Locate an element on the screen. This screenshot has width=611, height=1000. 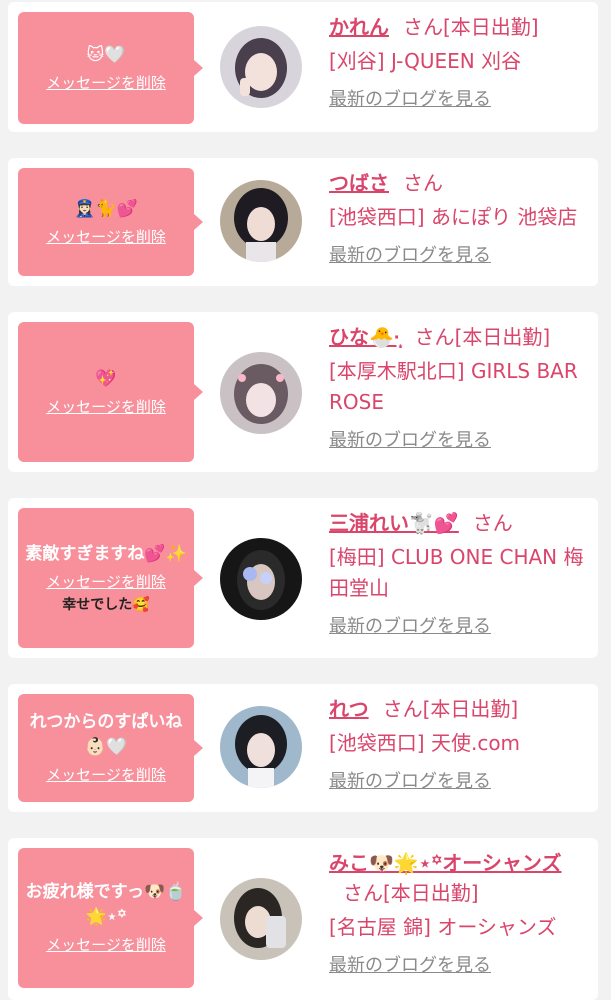
message-bubble: お疲れ様ですっ🐶🍵🌟⋆꙳ メッセージを削除 is located at coordinates (110, 918).